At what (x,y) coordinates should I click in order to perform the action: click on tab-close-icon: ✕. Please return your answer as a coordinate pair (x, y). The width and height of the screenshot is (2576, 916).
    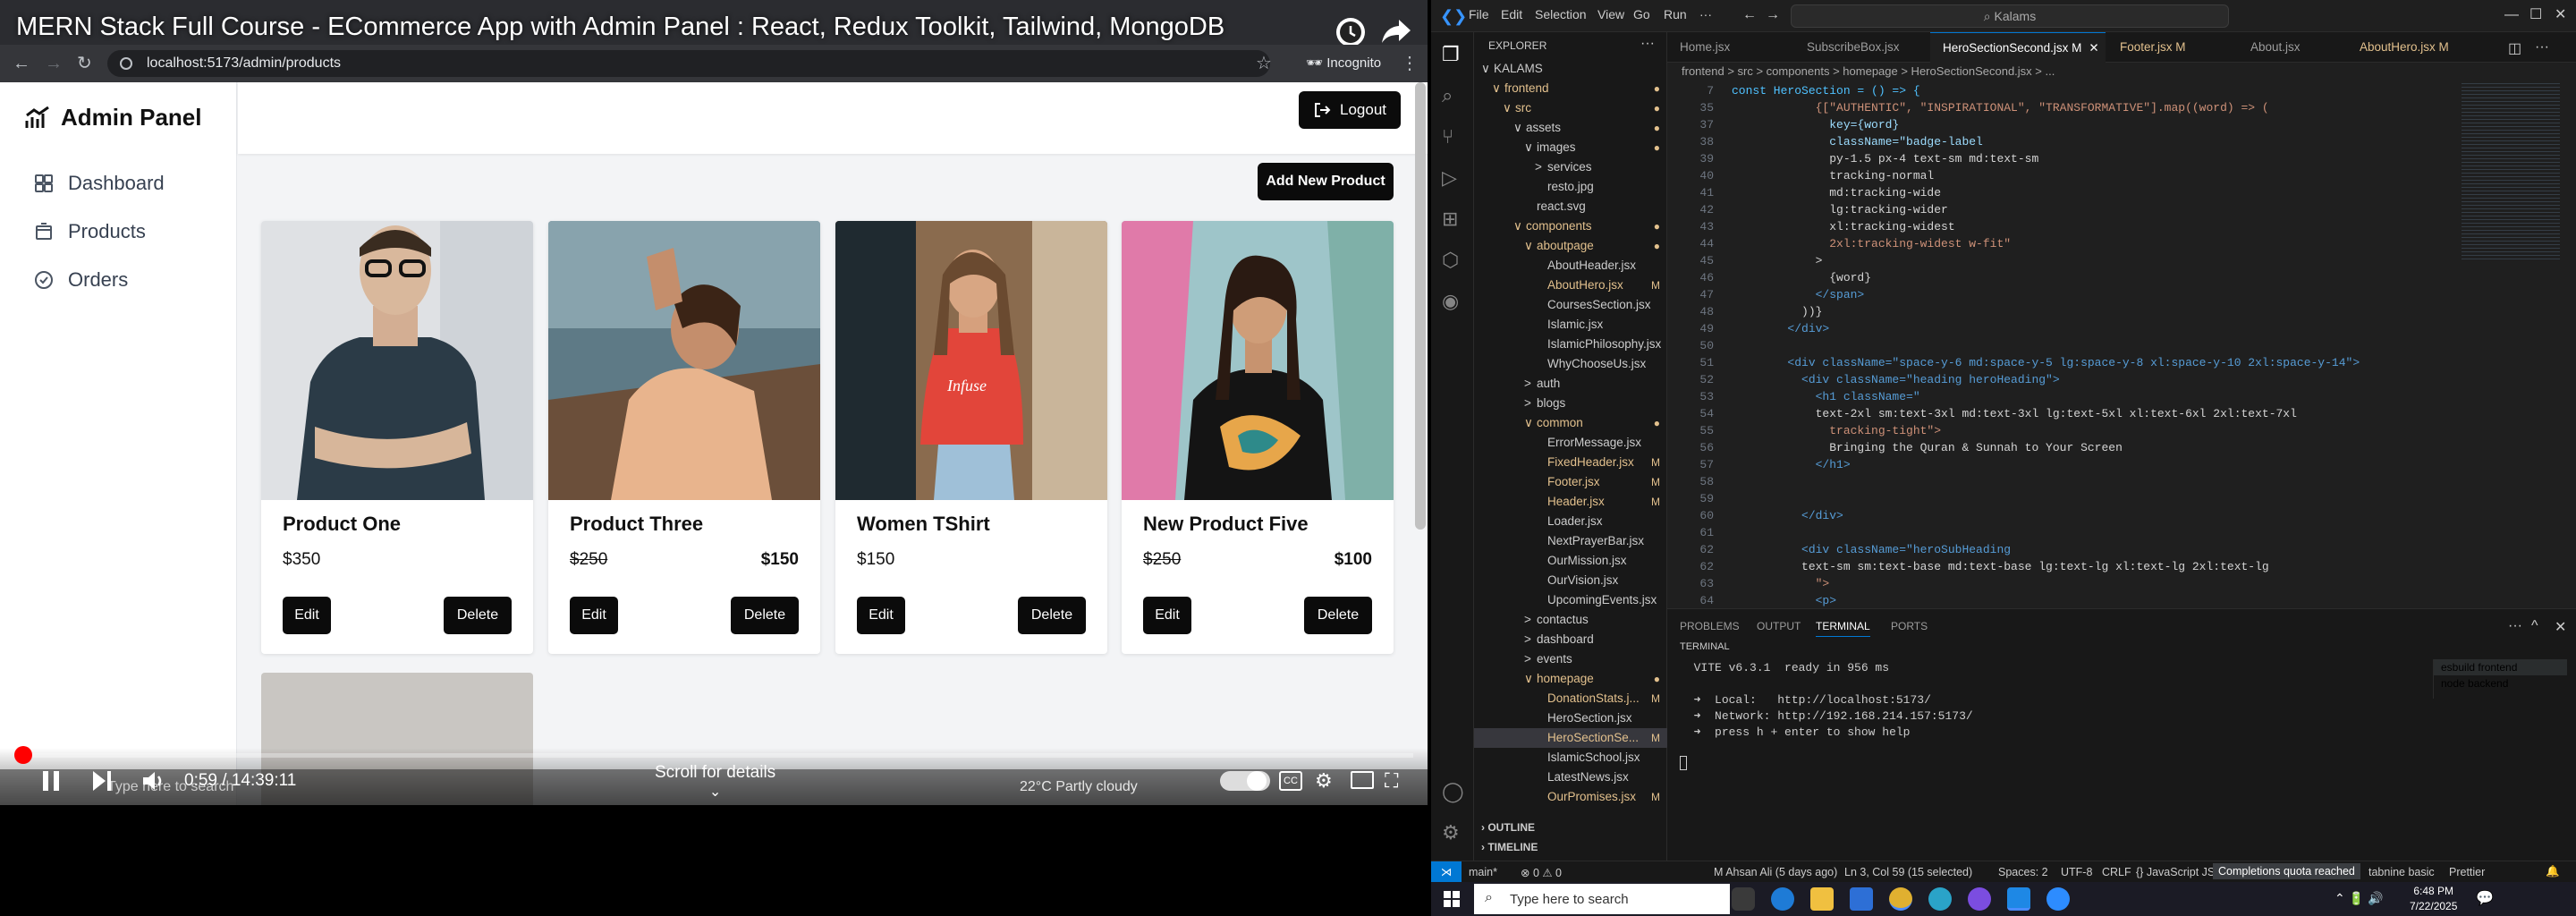
    Looking at the image, I should click on (2093, 48).